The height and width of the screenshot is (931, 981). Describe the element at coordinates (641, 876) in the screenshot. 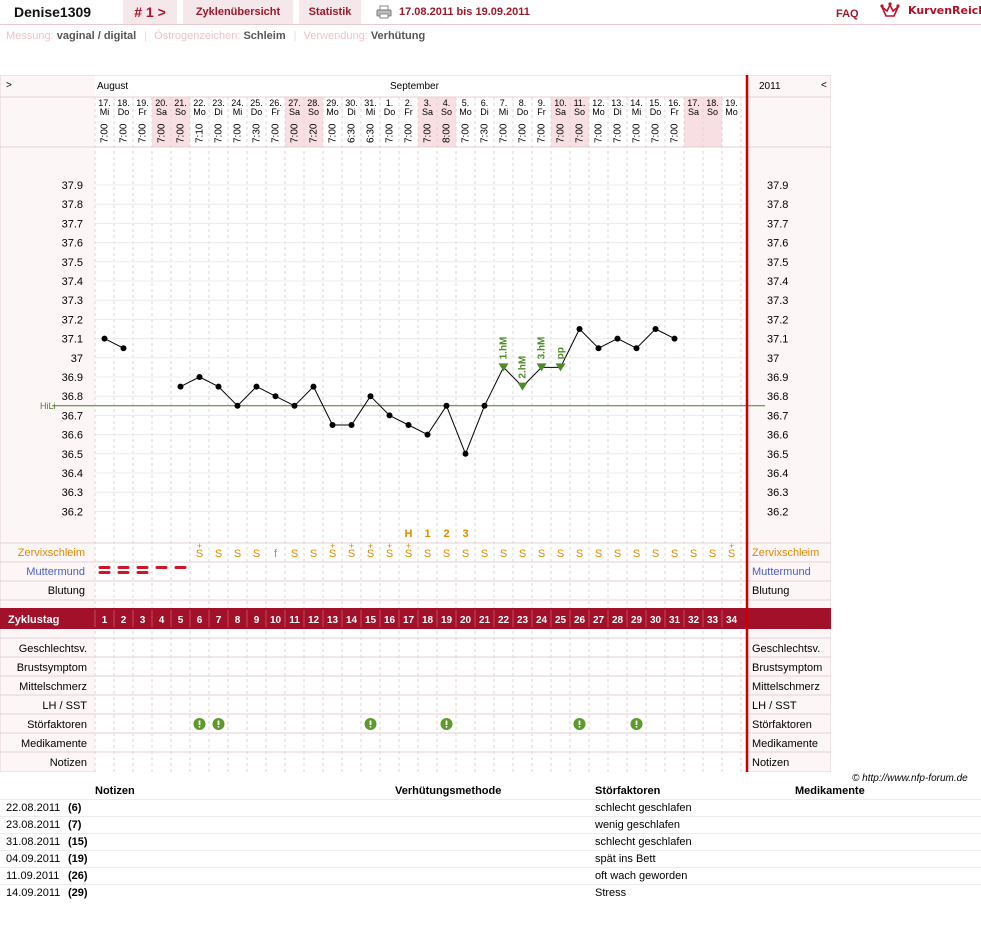

I see `note-factor: oft wach geworden` at that location.